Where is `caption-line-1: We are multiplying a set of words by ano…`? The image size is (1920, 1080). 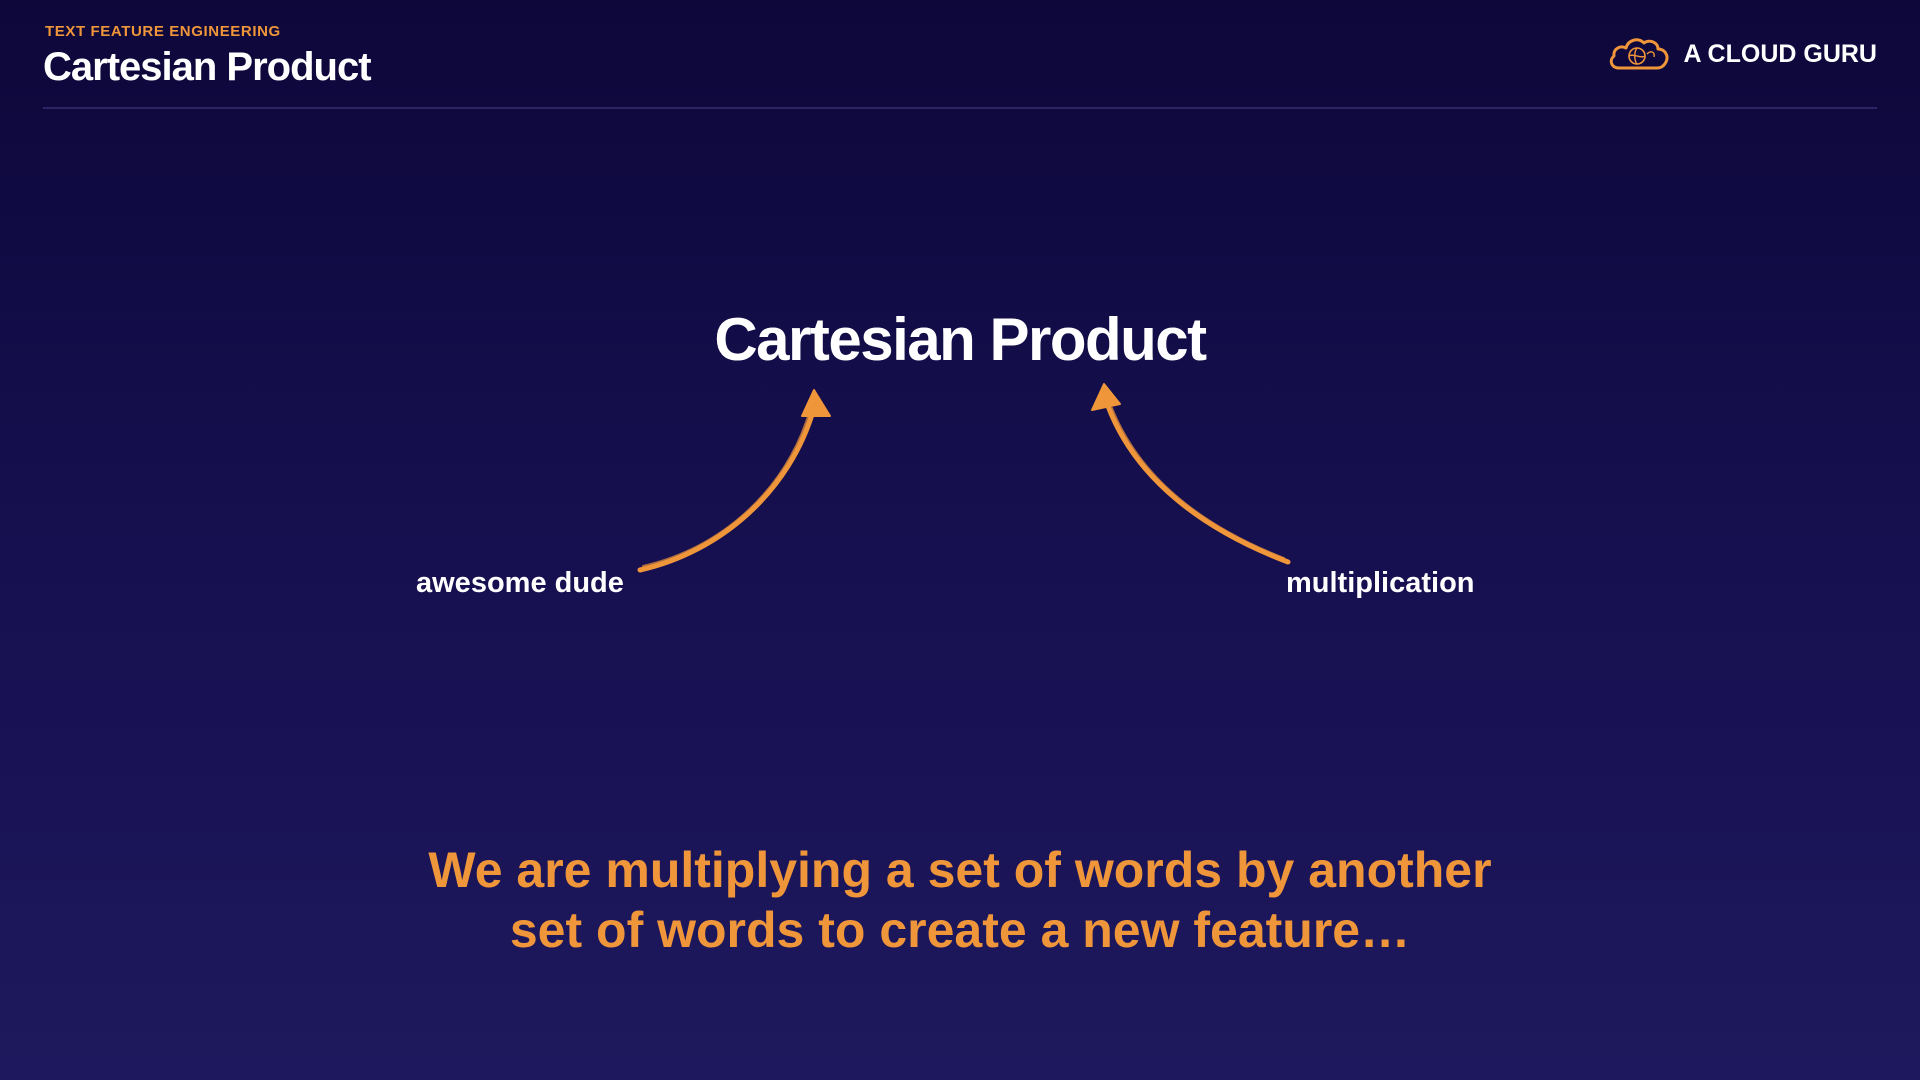
caption-line-1: We are multiplying a set of words by ano… is located at coordinates (960, 870).